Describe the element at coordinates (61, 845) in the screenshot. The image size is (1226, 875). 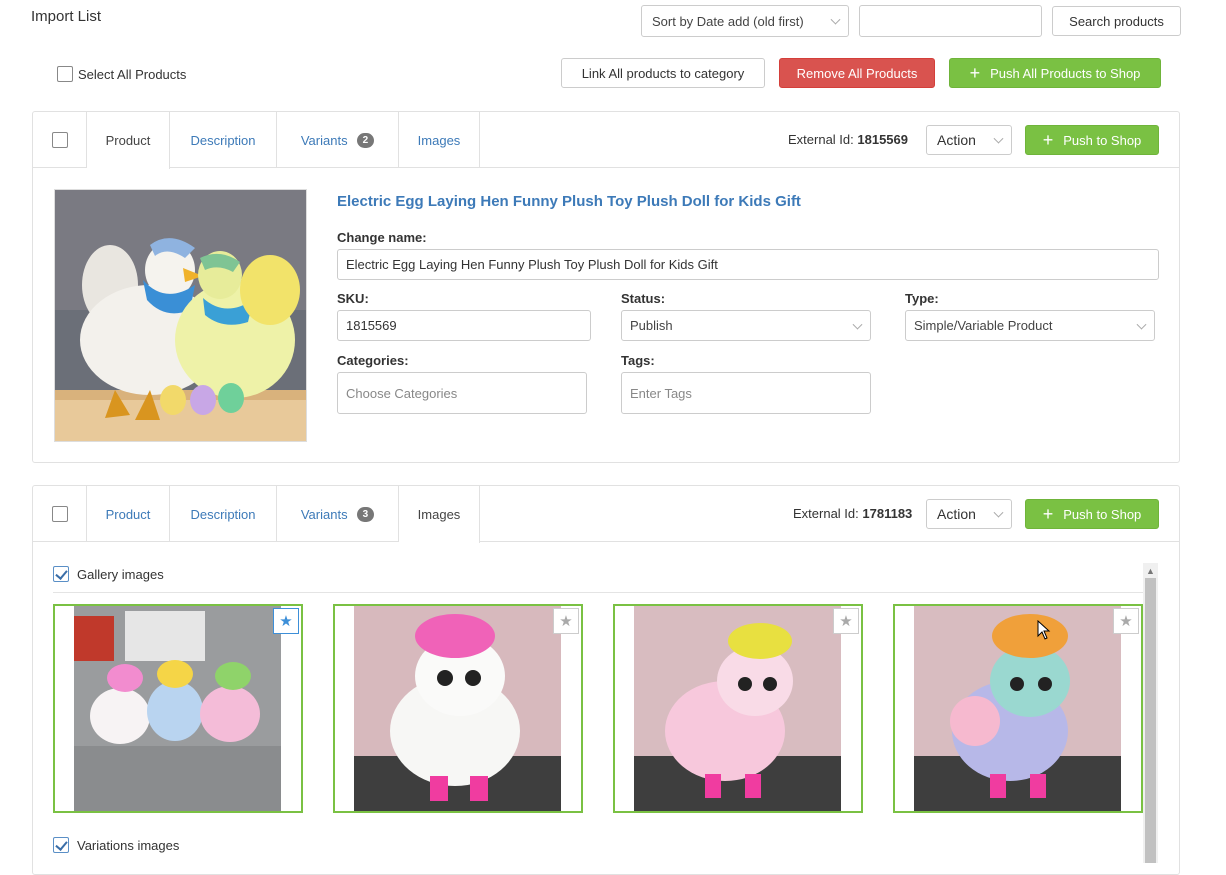
I see `variations-images-checkbox` at that location.